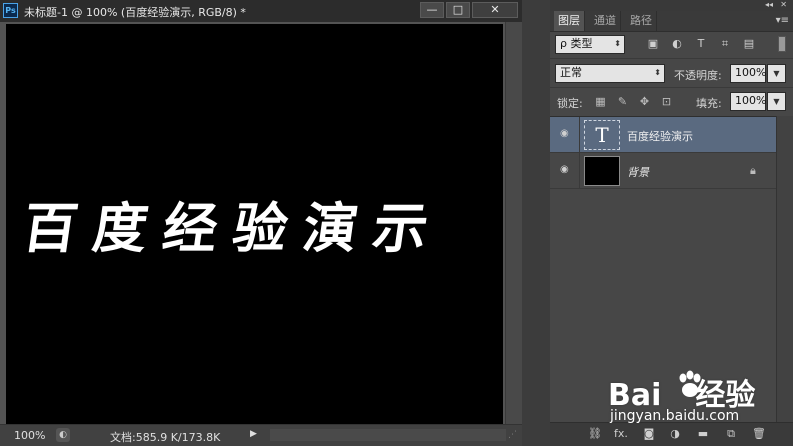 This screenshot has width=793, height=446. I want to click on link-icon: ⛓, so click(595, 434).